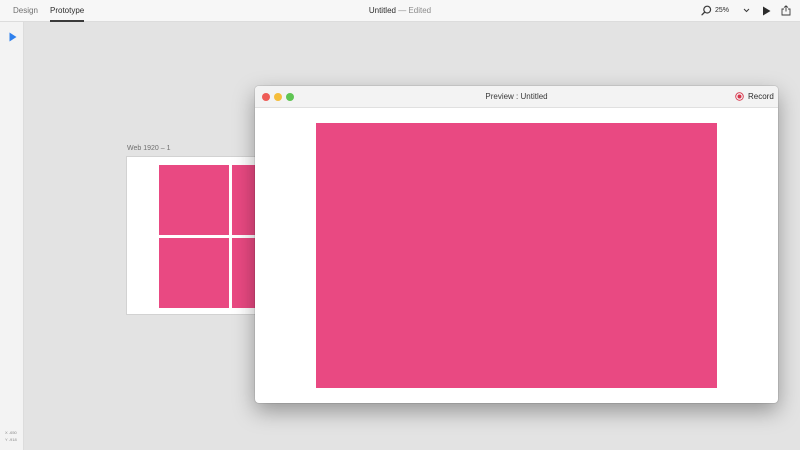 This screenshot has width=800, height=450. Describe the element at coordinates (214, 235) in the screenshot. I see `artboard` at that location.